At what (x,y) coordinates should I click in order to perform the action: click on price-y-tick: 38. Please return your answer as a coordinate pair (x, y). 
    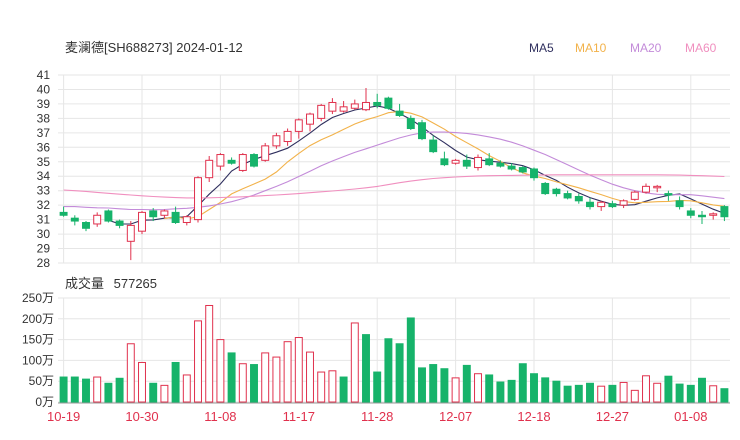
    Looking at the image, I should click on (44, 118).